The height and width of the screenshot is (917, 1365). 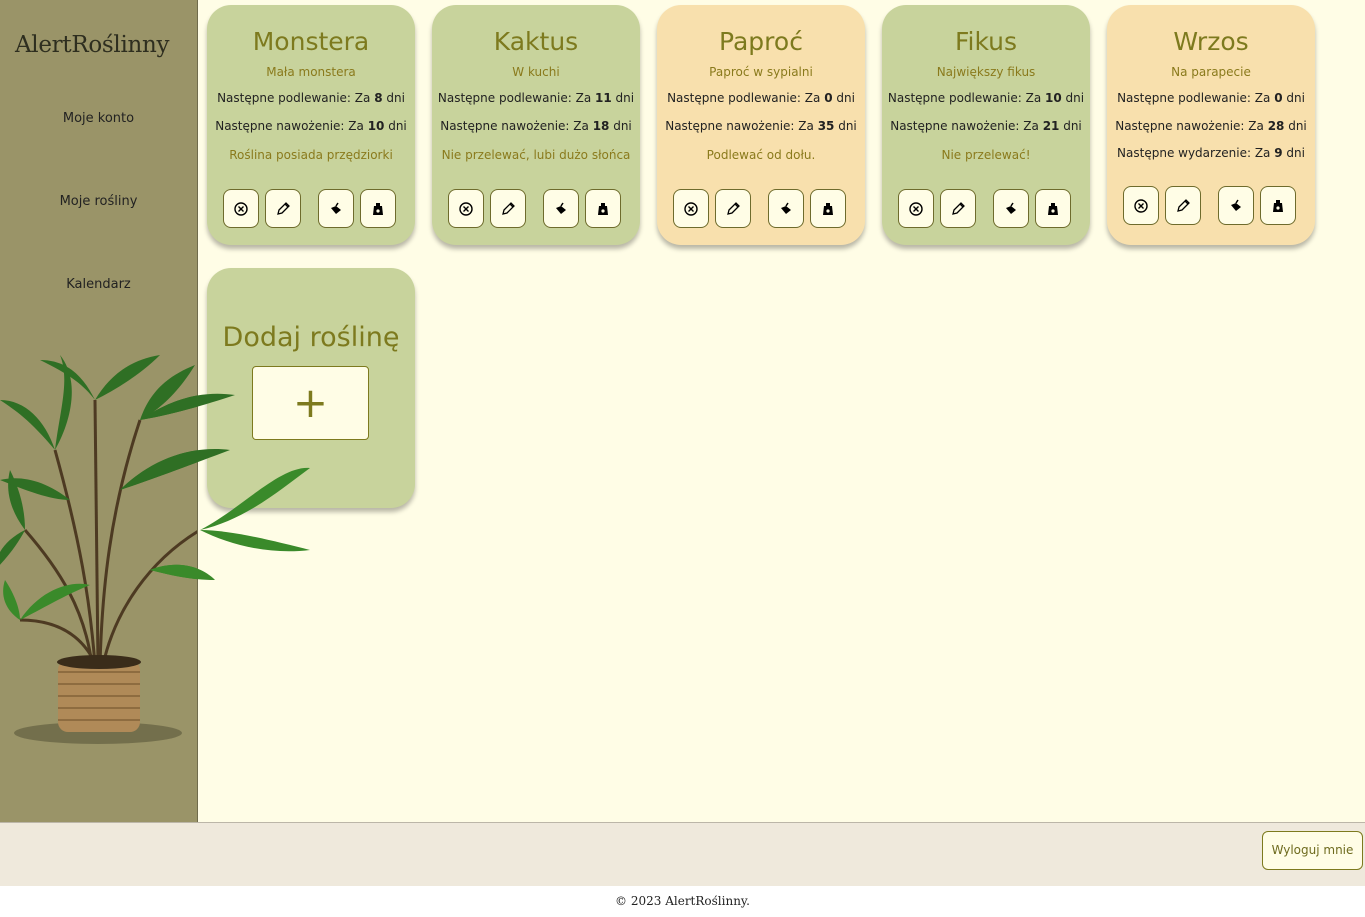 I want to click on watering-days: 11, so click(x=603, y=98).